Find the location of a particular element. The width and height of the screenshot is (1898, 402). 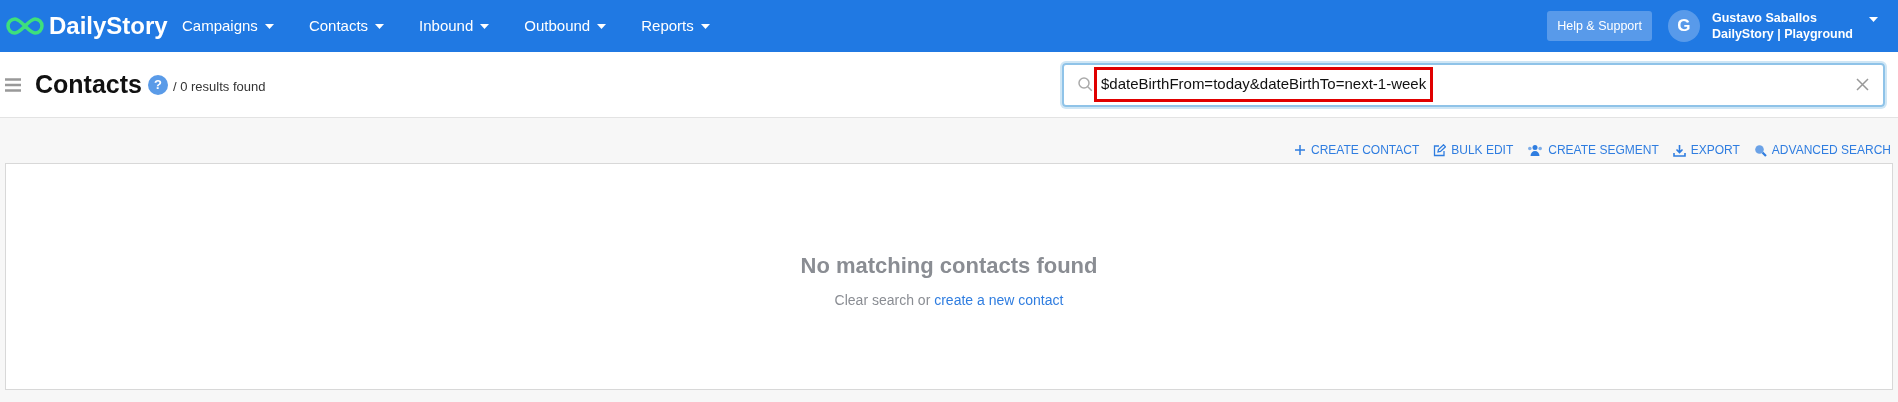

nav-menu: Outbound is located at coordinates (565, 26).